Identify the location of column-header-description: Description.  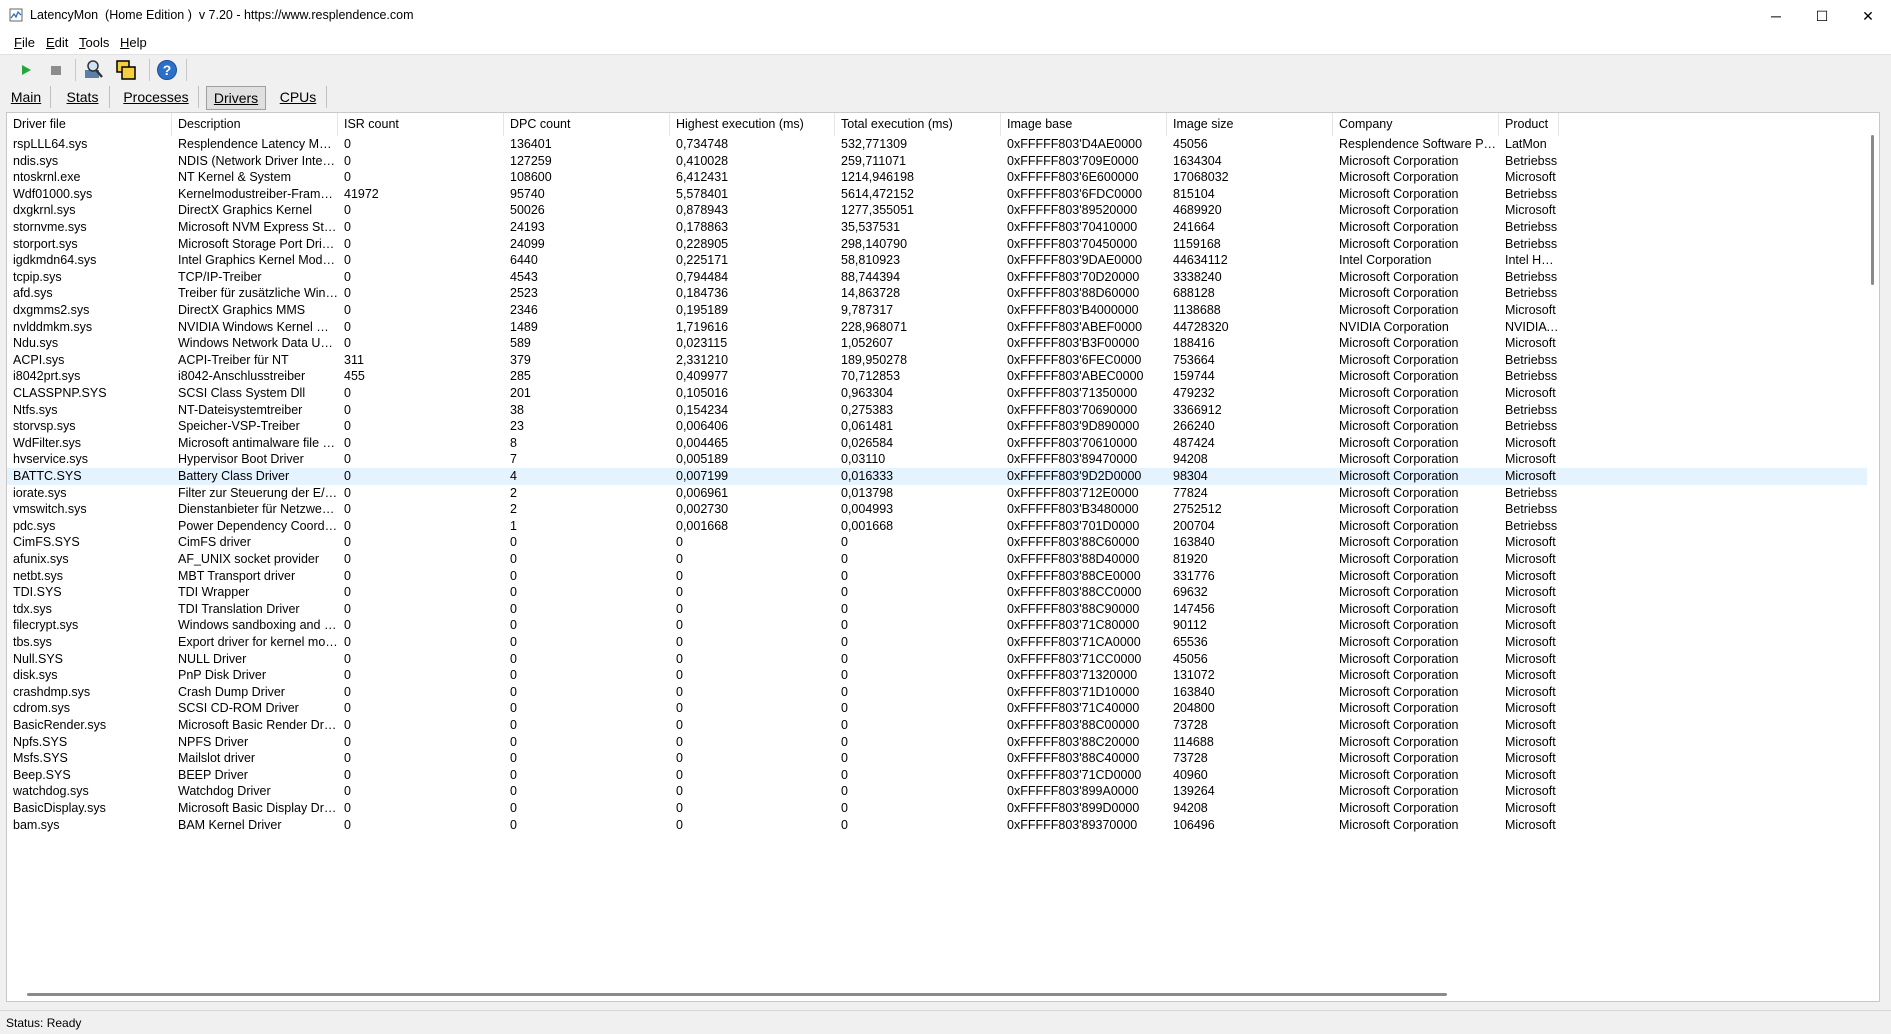
(255, 124).